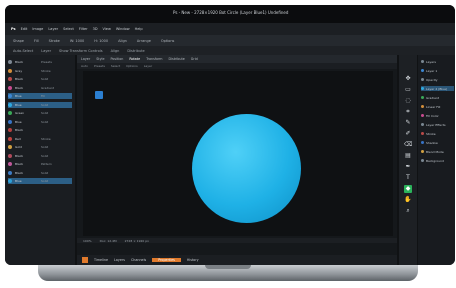 The image size is (456, 288). I want to click on layer-row: Blend Mode, so click(437, 151).